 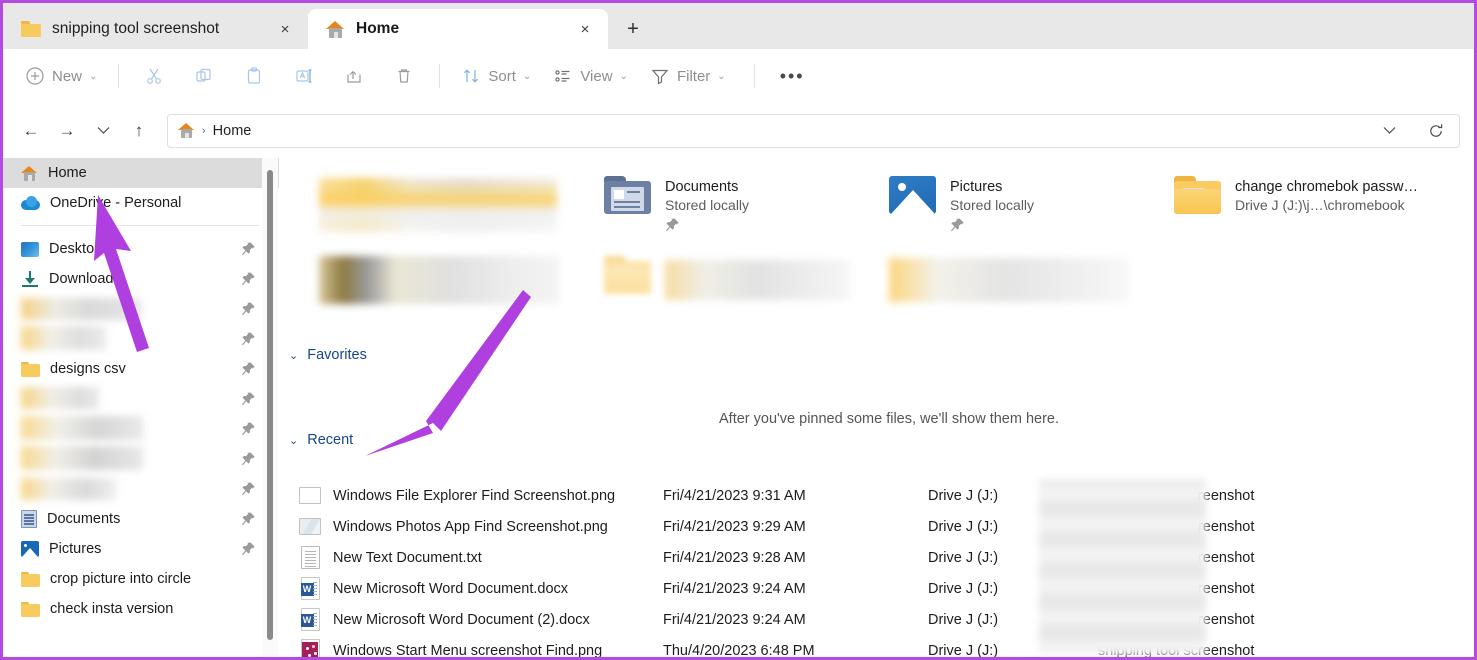 I want to click on breadcrumb-item-home: Home, so click(x=232, y=131).